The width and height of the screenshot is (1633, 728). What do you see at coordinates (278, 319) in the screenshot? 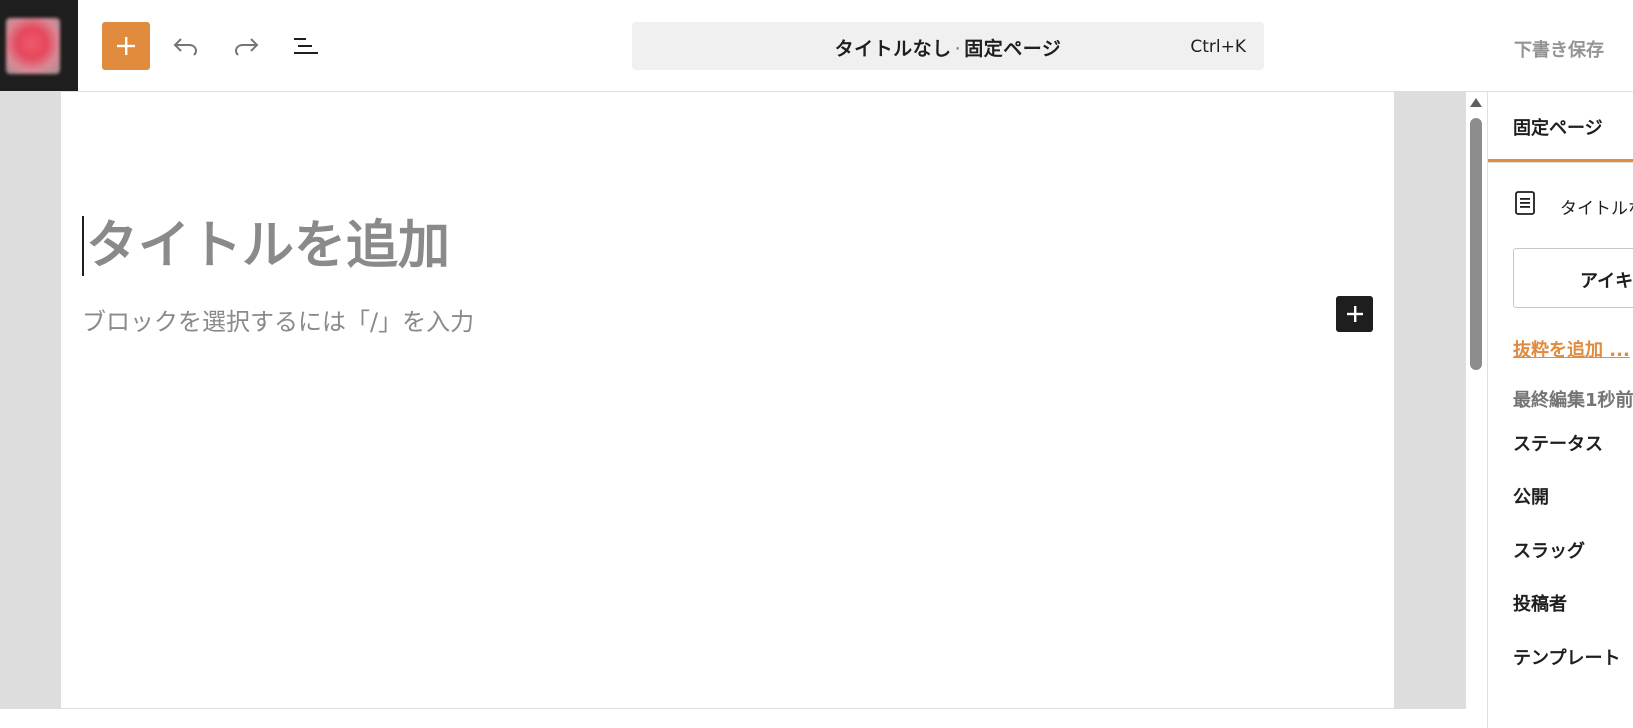
I see `default-block-appender: ブロックを選択するには「/」を入力` at bounding box center [278, 319].